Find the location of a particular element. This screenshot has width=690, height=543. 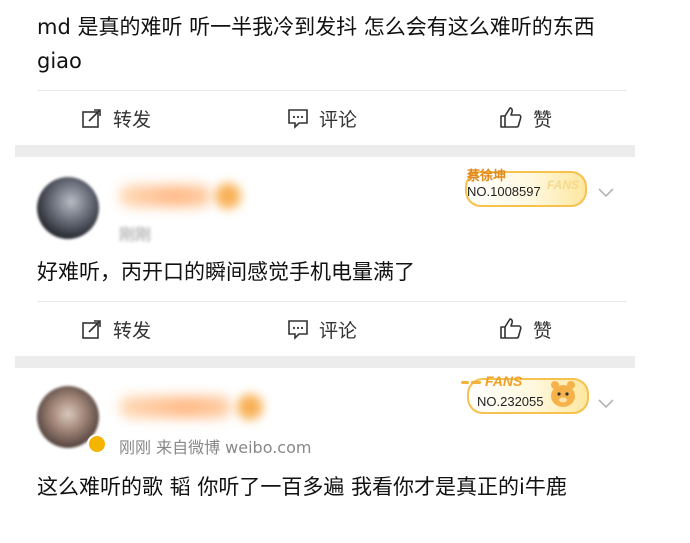

fan-badge: FANS NO.232055 is located at coordinates (525, 394).